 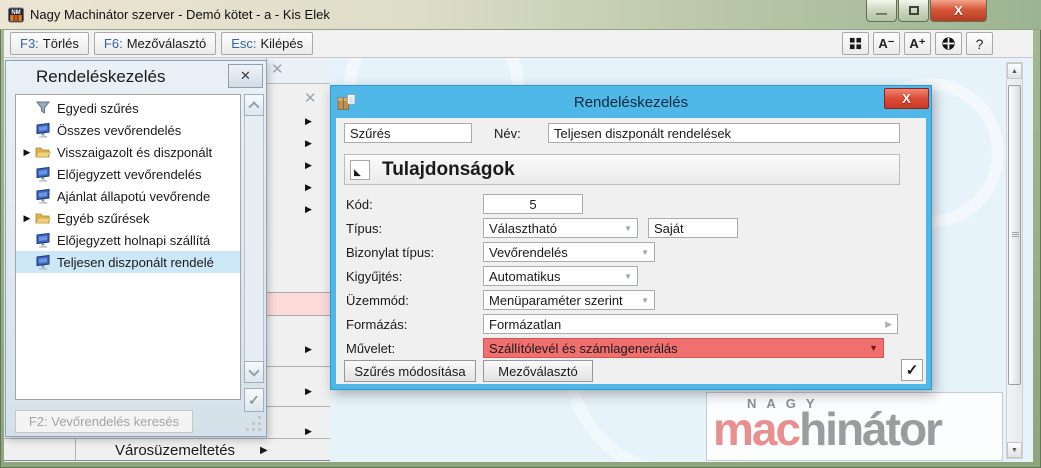 I want to click on kod-input, so click(x=533, y=204).